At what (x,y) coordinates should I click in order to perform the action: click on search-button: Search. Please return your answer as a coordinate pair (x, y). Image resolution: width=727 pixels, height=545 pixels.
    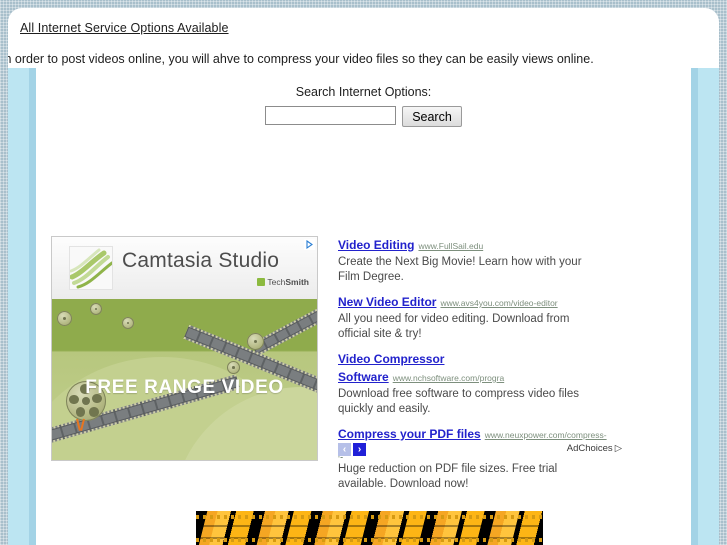
    Looking at the image, I should click on (432, 116).